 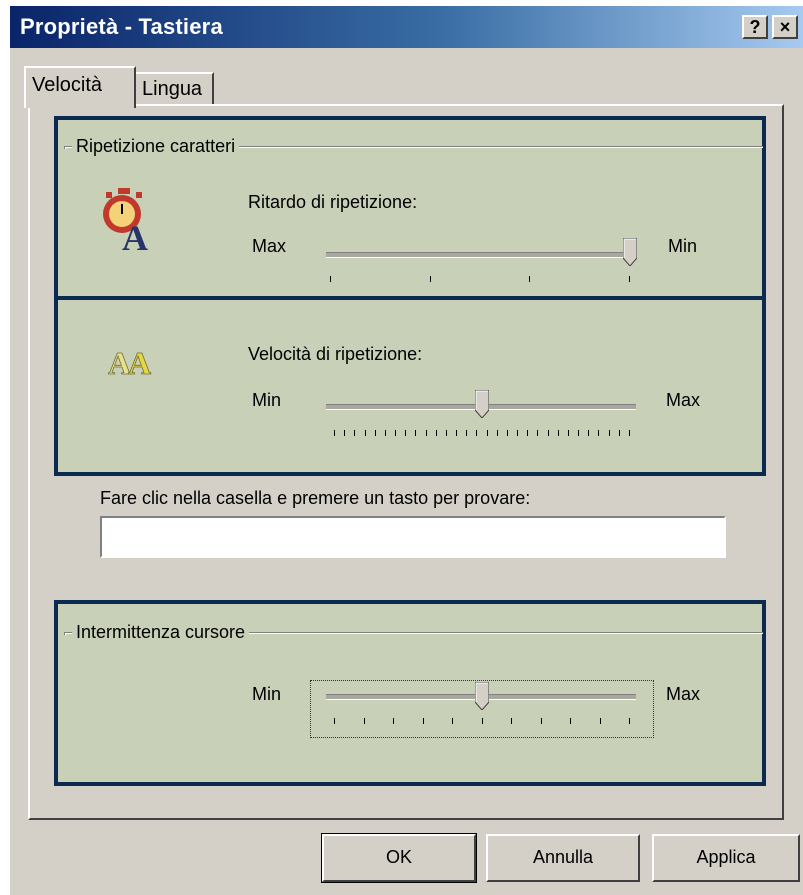 I want to click on rate-slider-thumb, so click(x=482, y=404).